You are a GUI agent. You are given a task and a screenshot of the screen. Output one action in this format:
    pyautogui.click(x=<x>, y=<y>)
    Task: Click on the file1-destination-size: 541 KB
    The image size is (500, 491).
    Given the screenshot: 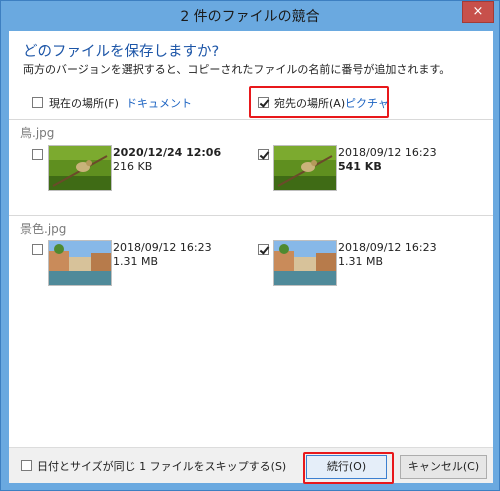 What is the action you would take?
    pyautogui.click(x=360, y=166)
    